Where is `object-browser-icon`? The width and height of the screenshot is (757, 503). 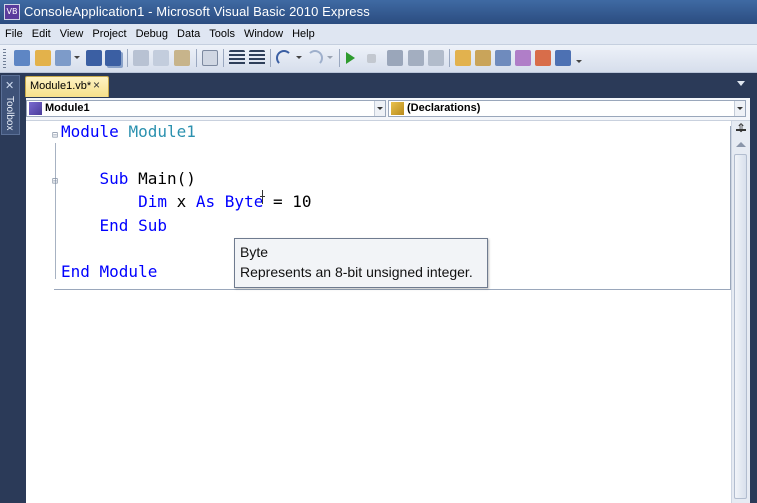 object-browser-icon is located at coordinates (503, 58).